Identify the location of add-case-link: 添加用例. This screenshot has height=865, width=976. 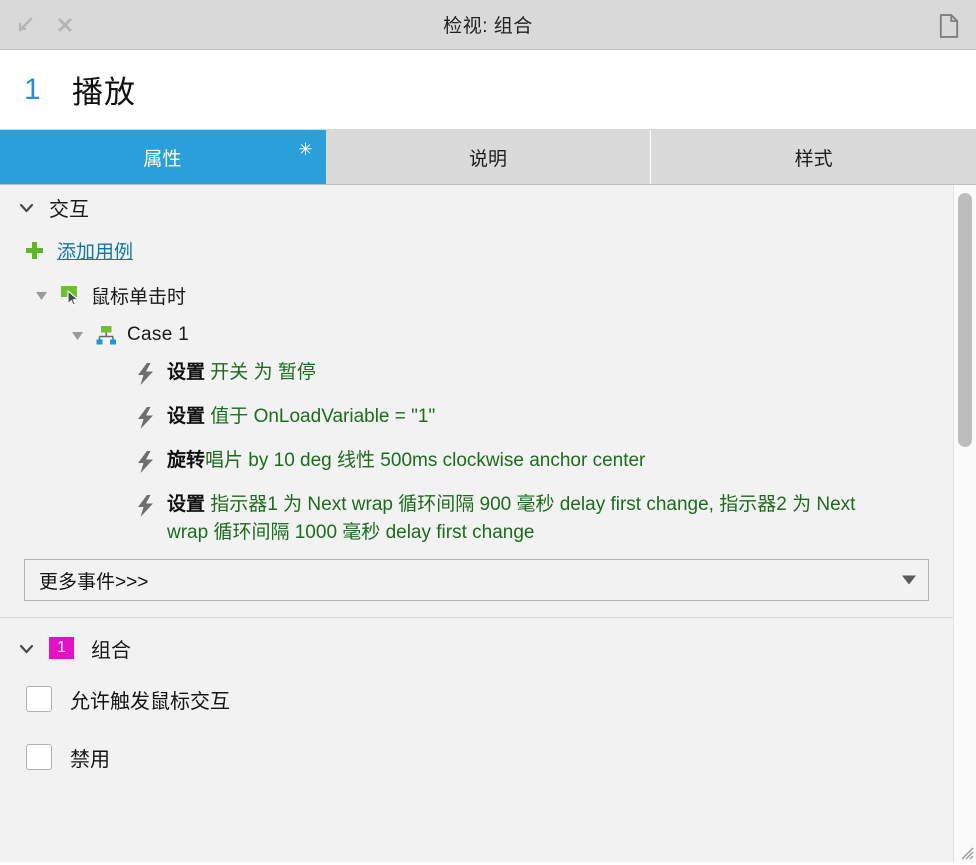
(95, 250).